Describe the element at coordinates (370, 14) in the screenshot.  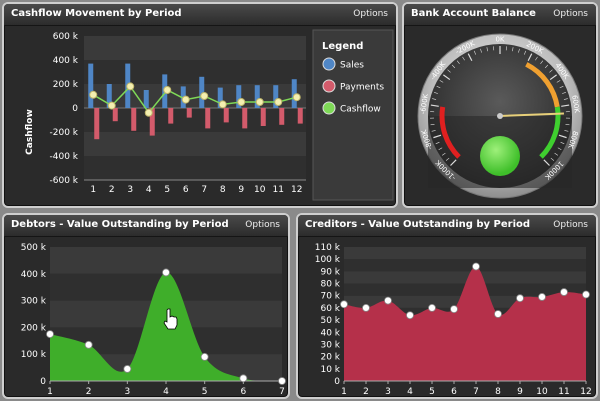
I see `cashflow-options-button: Options` at that location.